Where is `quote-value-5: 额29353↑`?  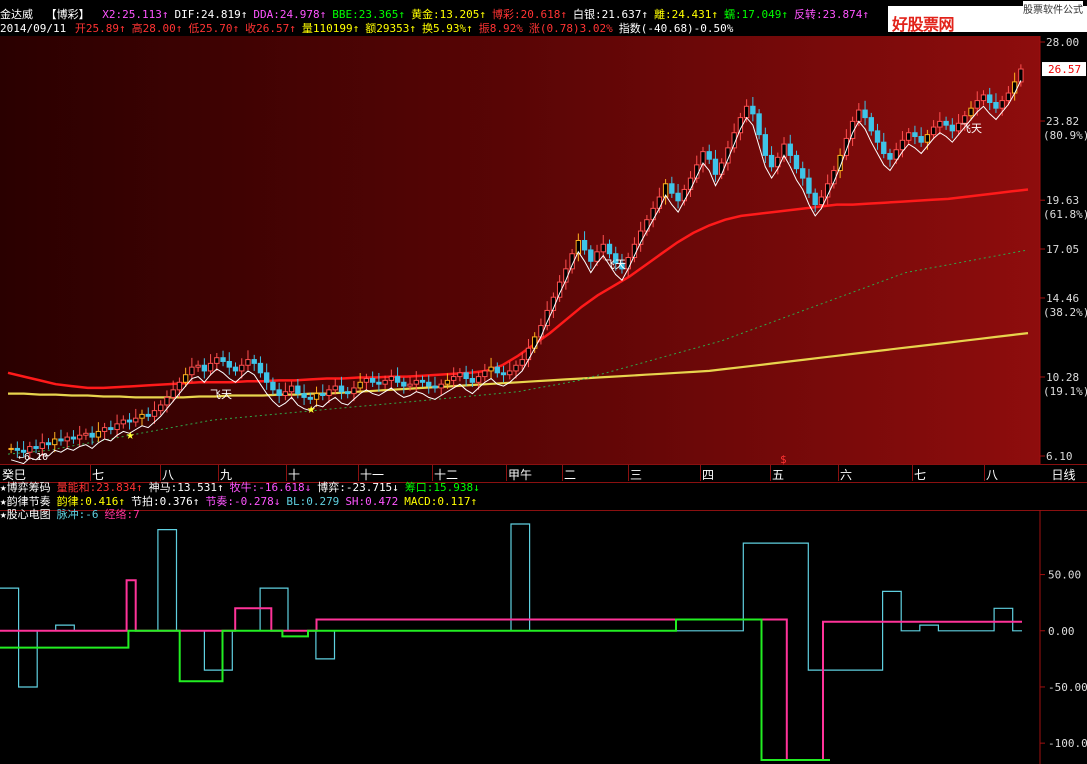
quote-value-5: 额29353↑ is located at coordinates (390, 28).